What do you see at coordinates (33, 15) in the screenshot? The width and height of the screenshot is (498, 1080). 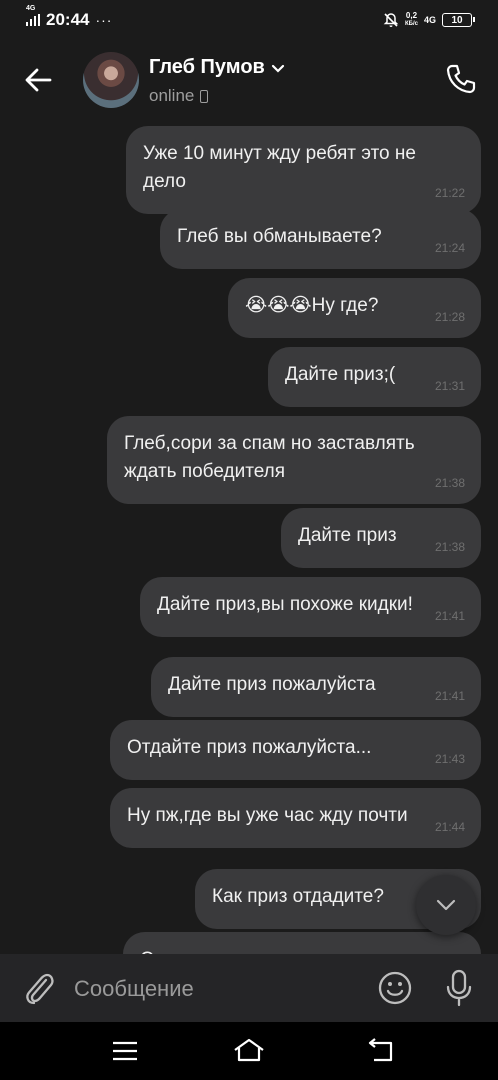 I see `signal-icon: 4G` at bounding box center [33, 15].